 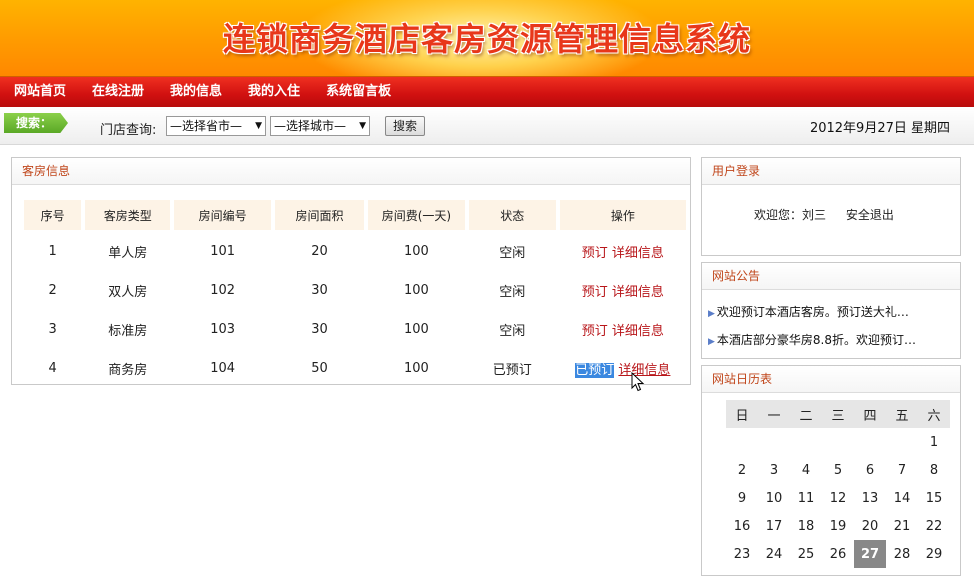 I want to click on calendar-day: 14, so click(x=902, y=498).